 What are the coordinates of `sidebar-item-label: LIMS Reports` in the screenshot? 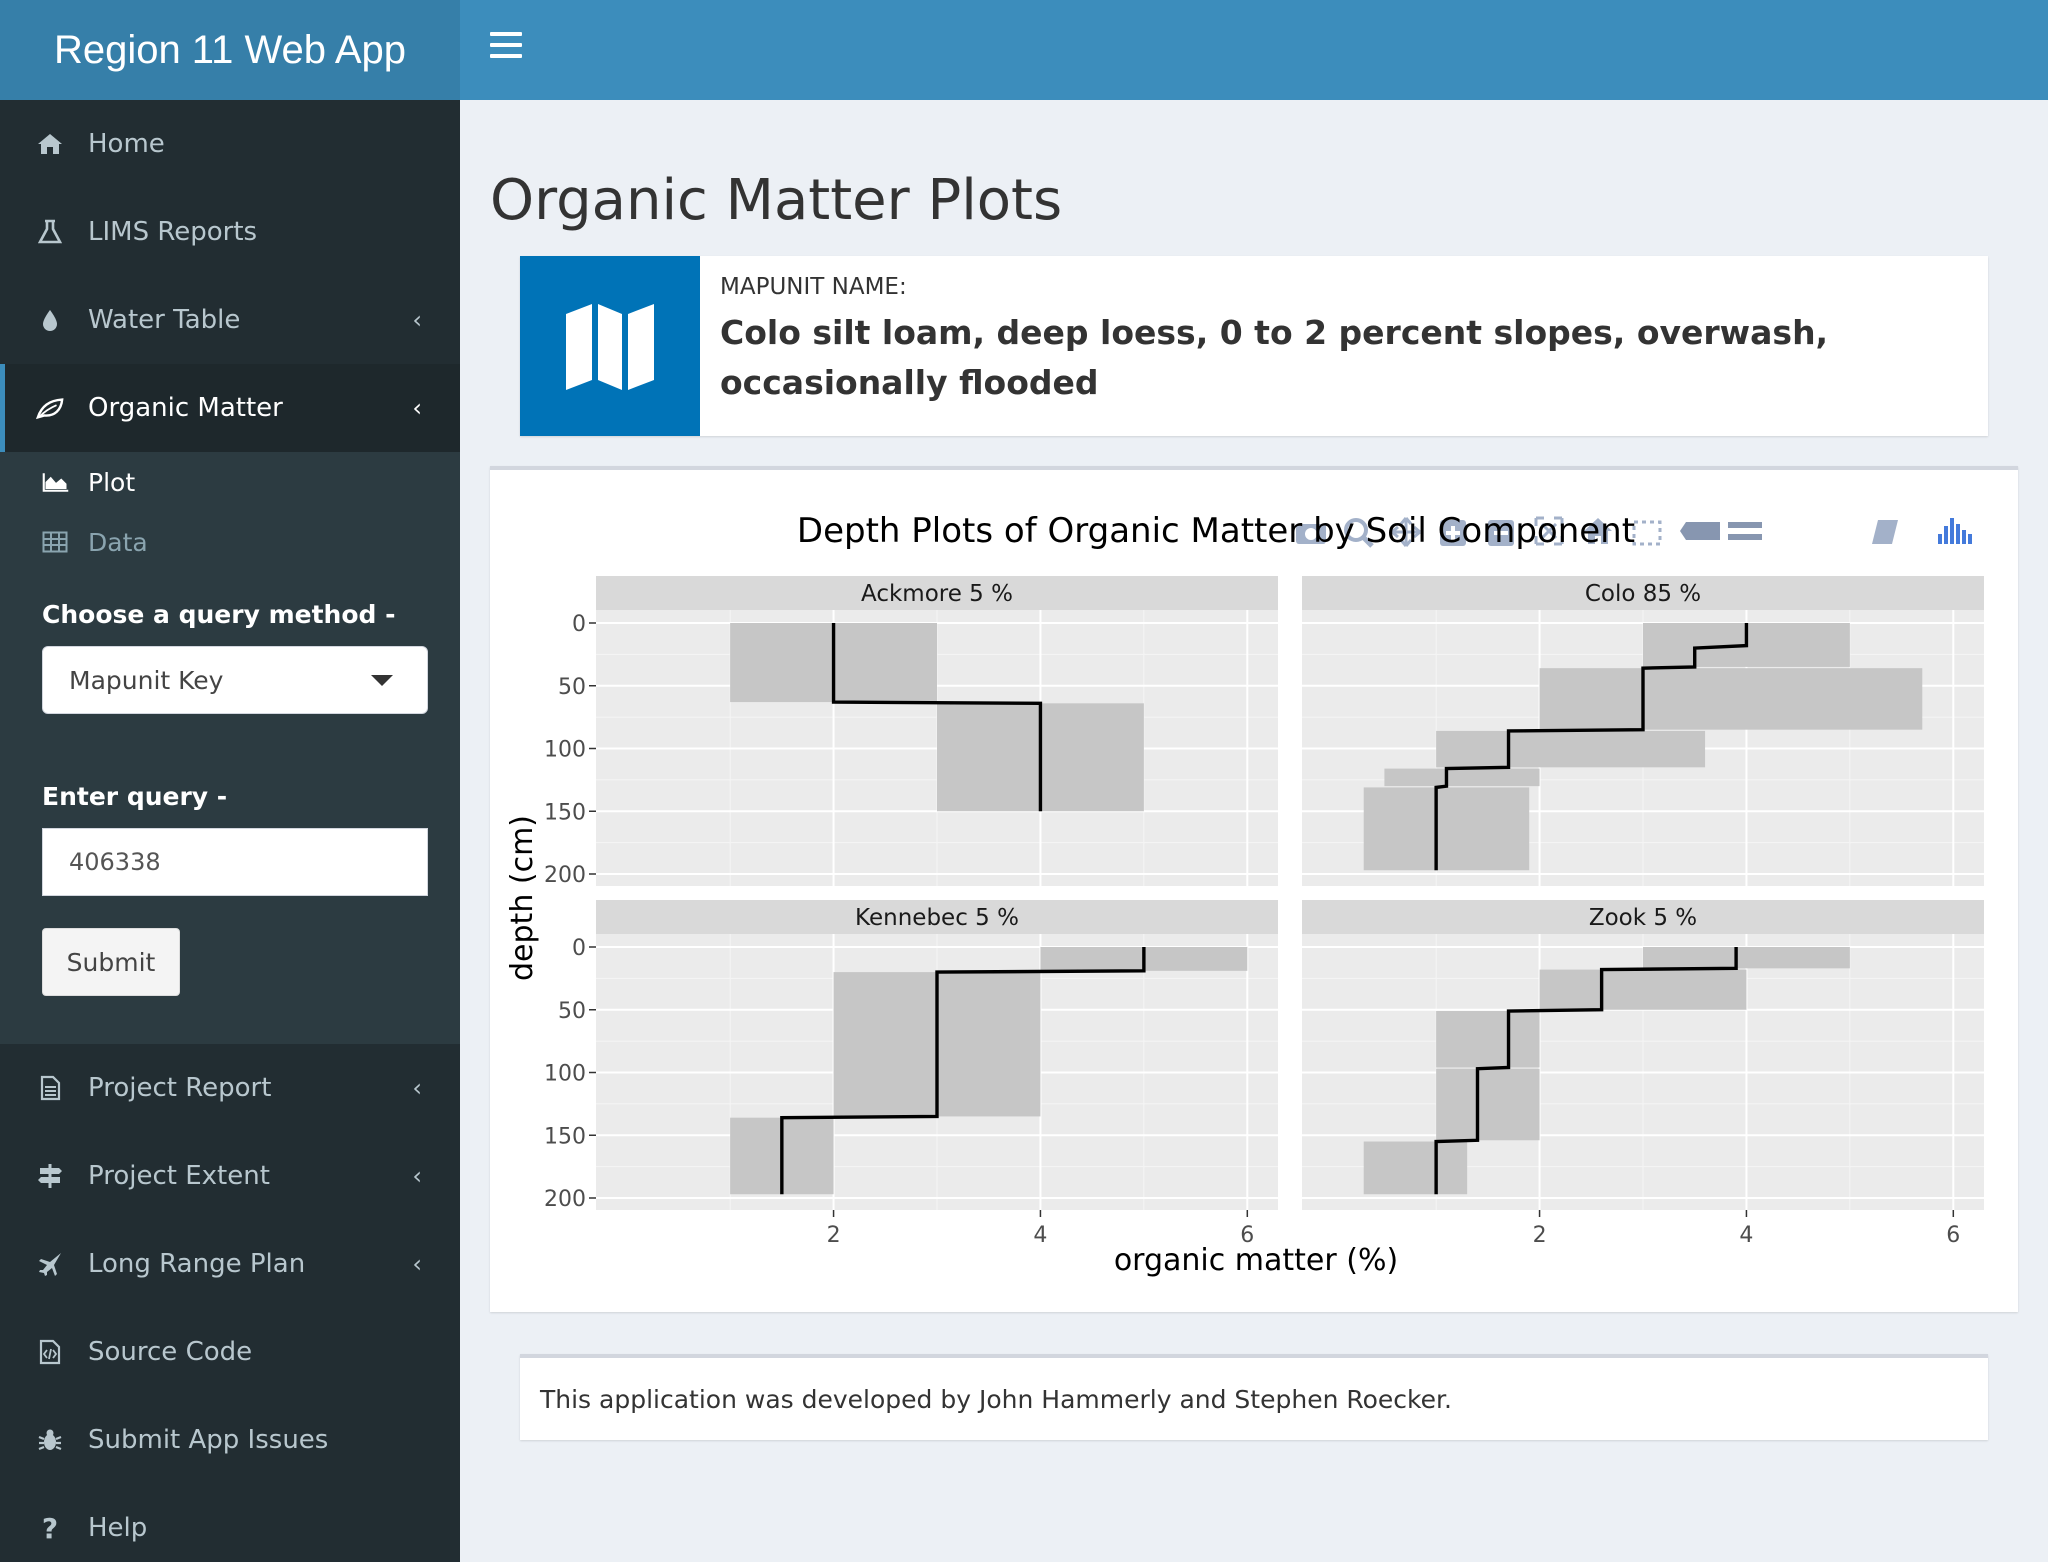 It's located at (173, 232).